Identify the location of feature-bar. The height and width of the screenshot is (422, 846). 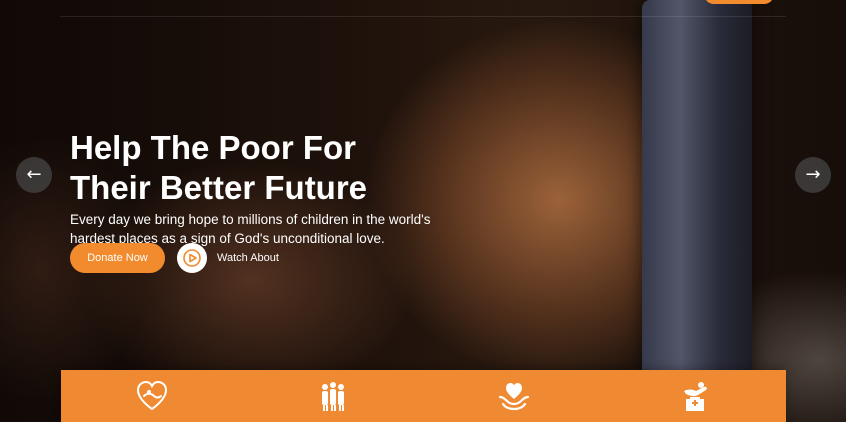
(423, 396).